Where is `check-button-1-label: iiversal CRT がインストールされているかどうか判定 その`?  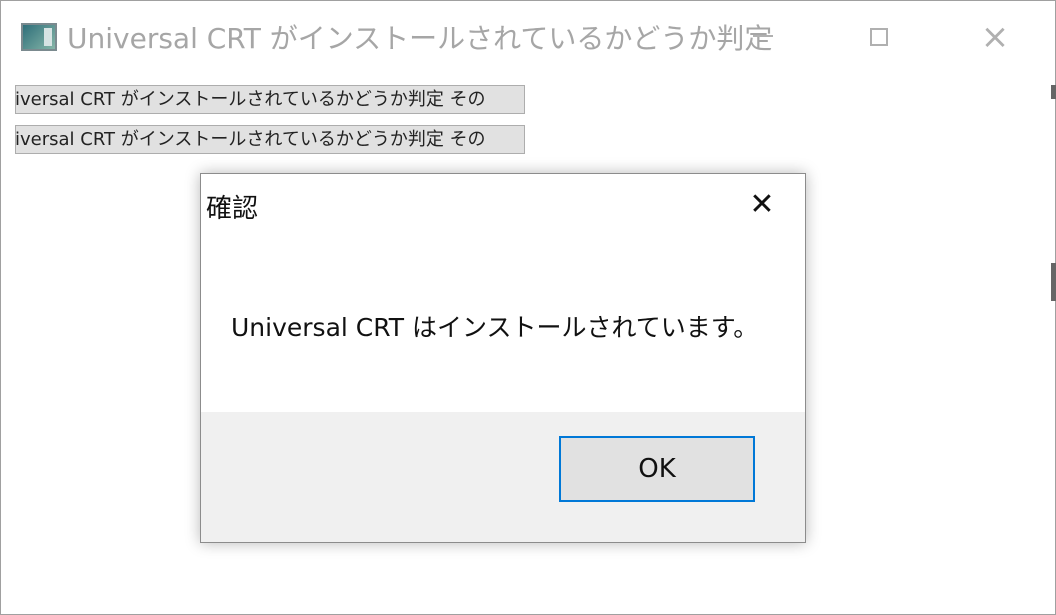
check-button-1-label: iiversal CRT がインストールされているかどうか判定 その is located at coordinates (250, 99).